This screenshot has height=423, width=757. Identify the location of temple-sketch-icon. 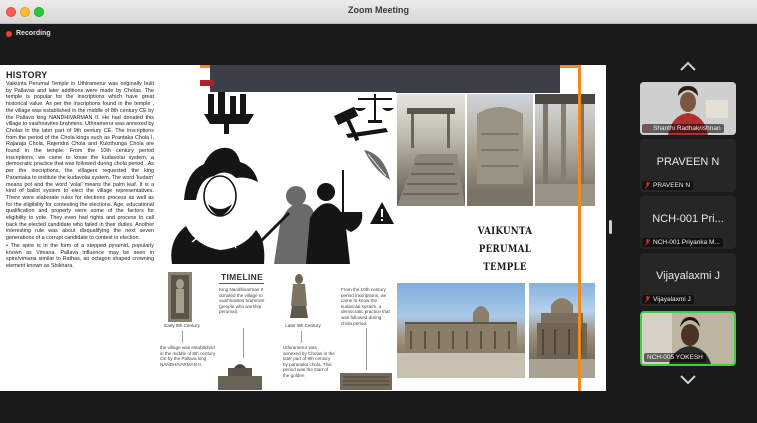
(240, 377).